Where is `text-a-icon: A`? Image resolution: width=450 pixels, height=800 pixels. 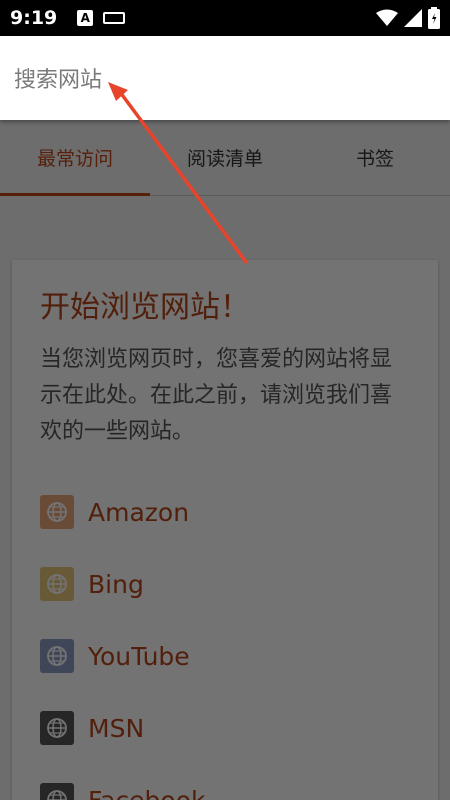 text-a-icon: A is located at coordinates (85, 18).